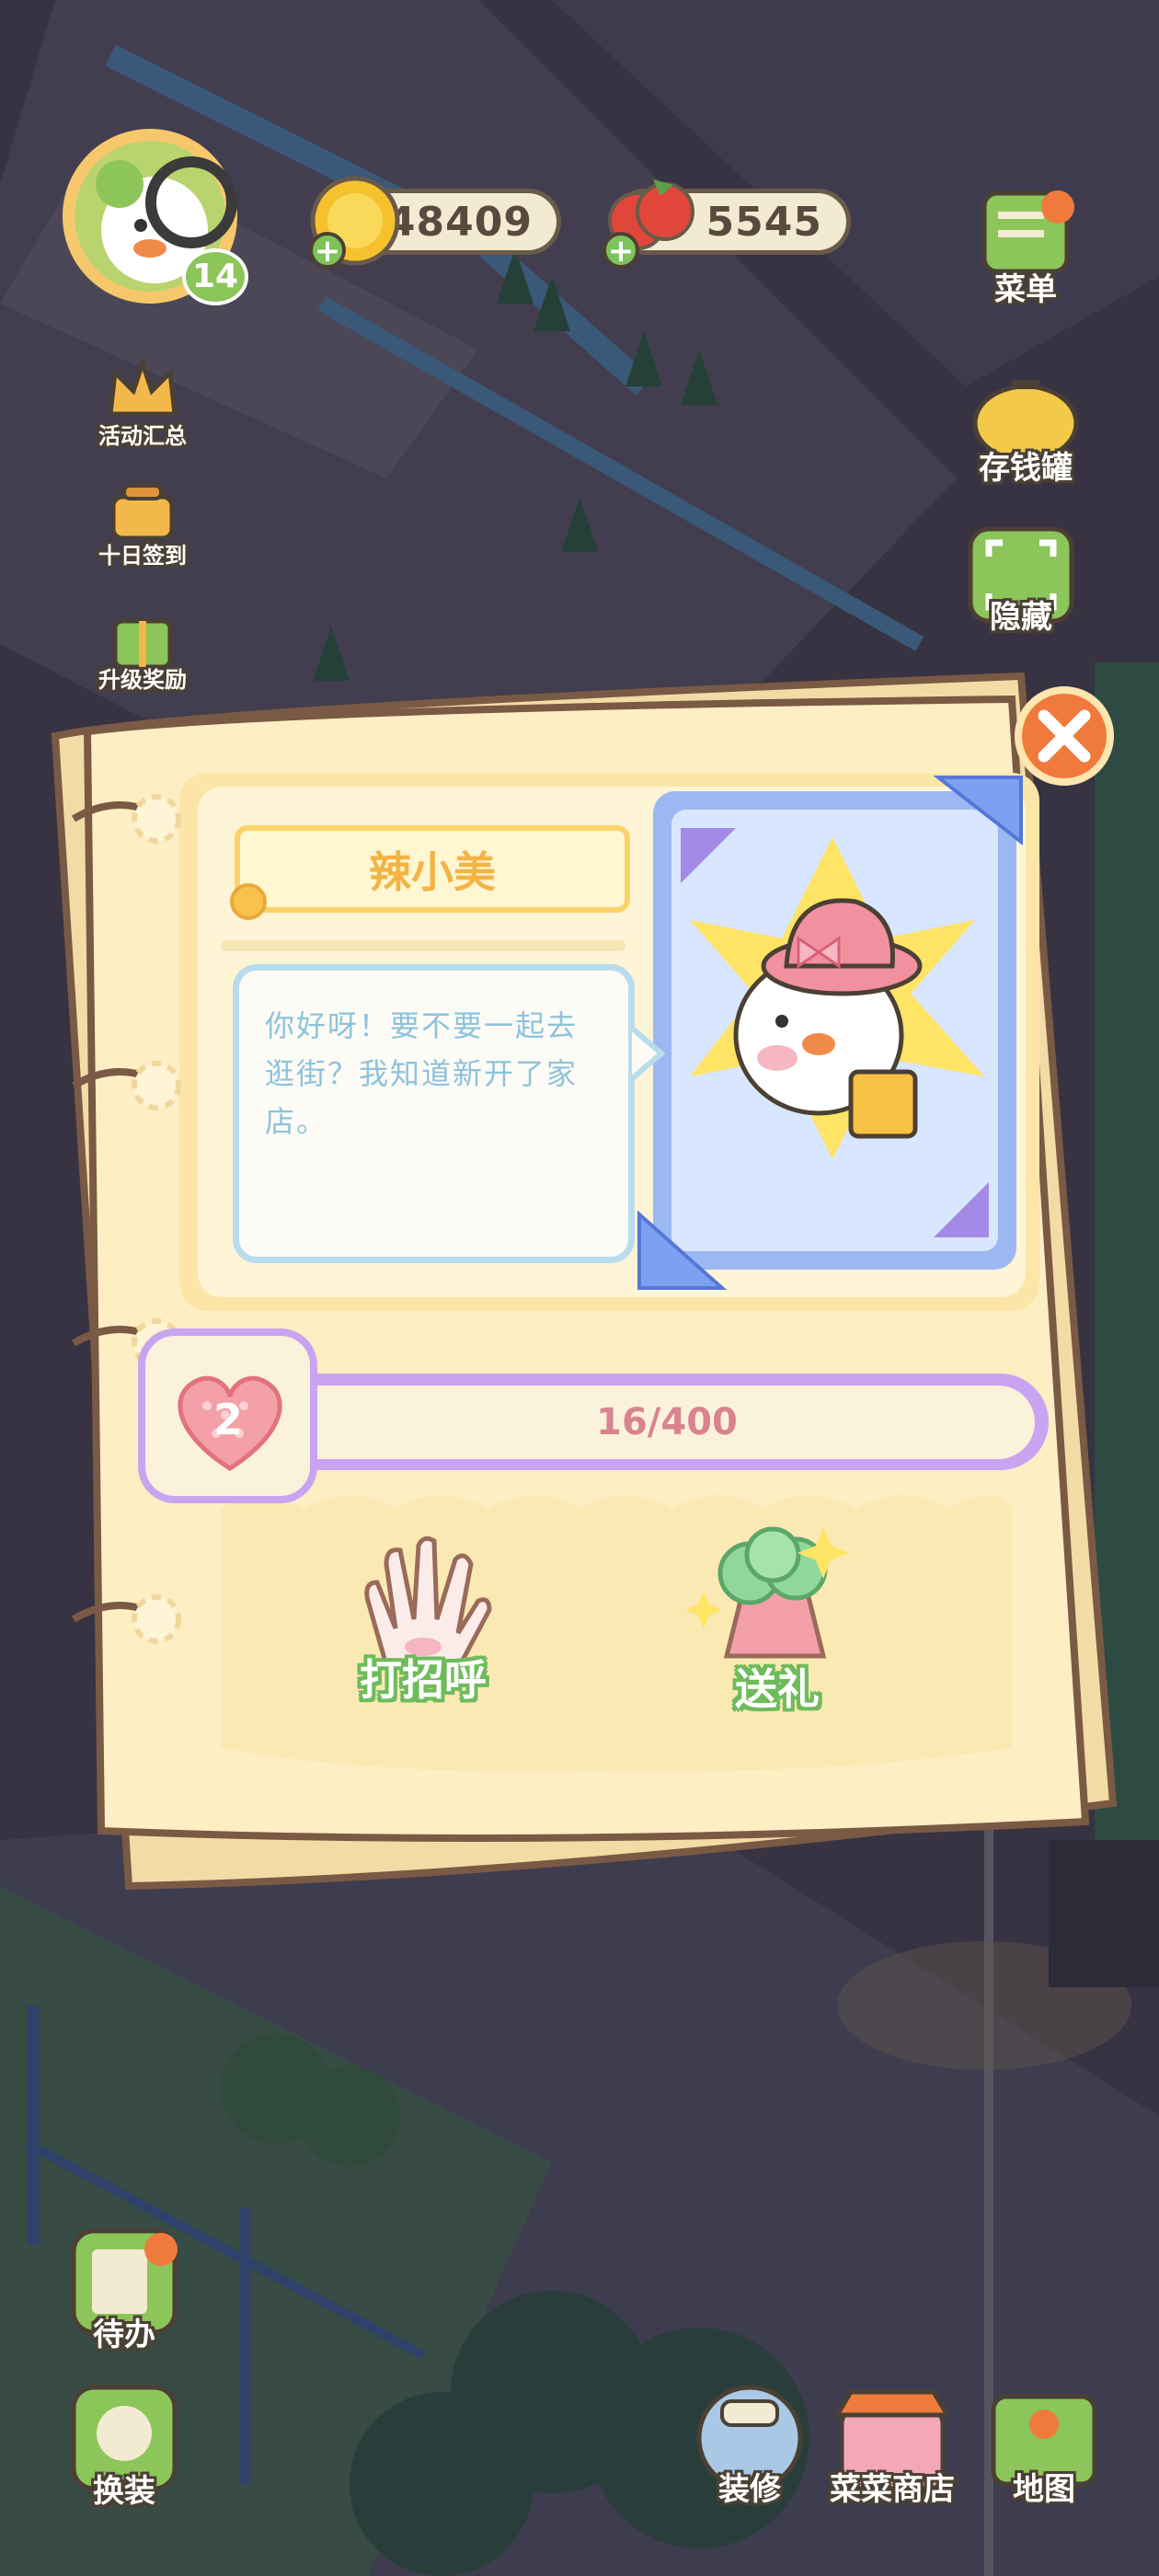 The width and height of the screenshot is (1159, 2576). What do you see at coordinates (227, 1419) in the screenshot?
I see `affection-level: 2` at bounding box center [227, 1419].